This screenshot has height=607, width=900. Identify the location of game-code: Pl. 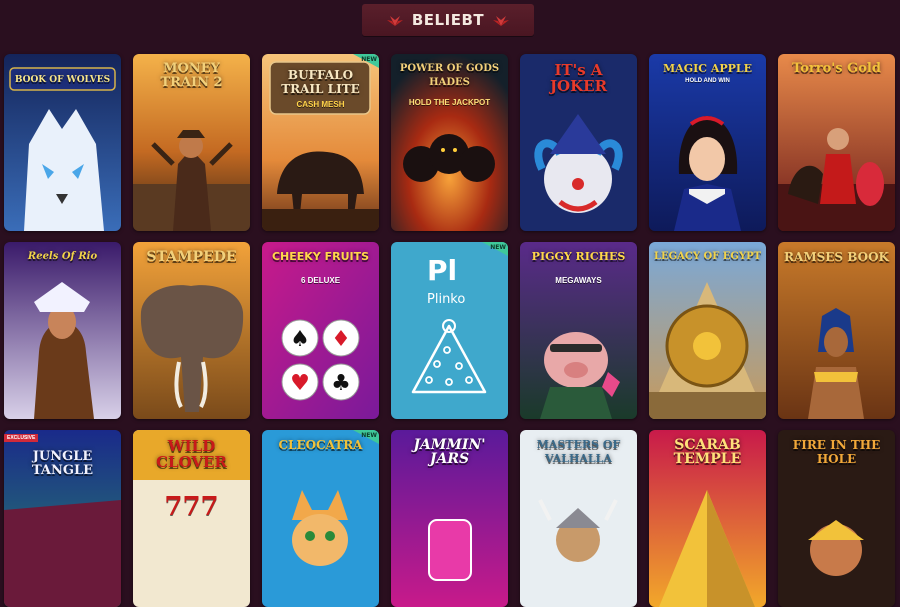
(442, 270).